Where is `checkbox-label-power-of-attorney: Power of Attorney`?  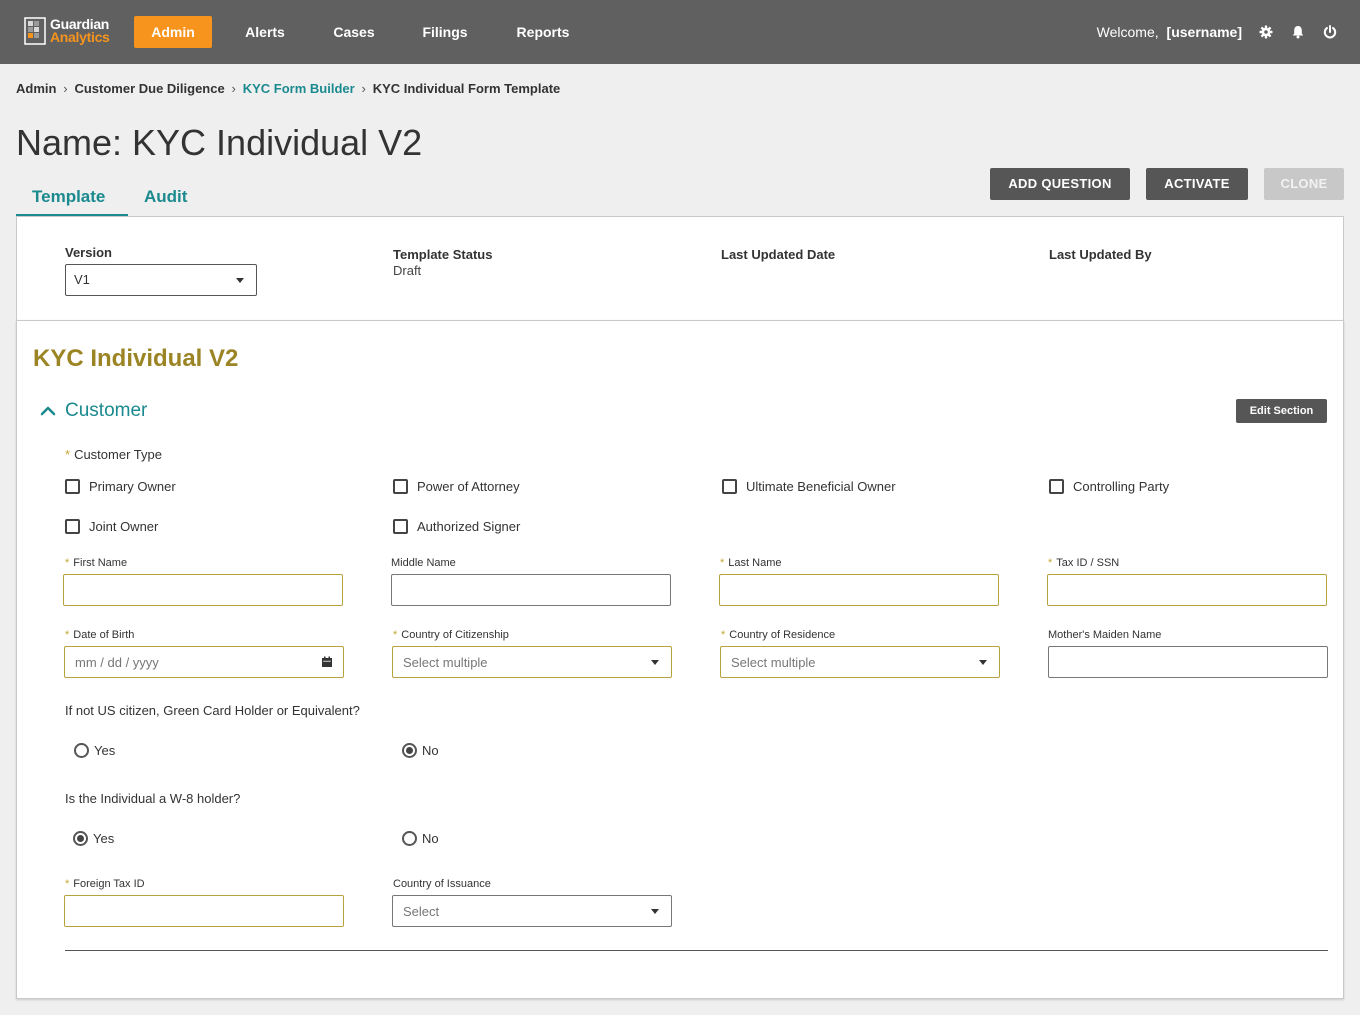
checkbox-label-power-of-attorney: Power of Attorney is located at coordinates (468, 486).